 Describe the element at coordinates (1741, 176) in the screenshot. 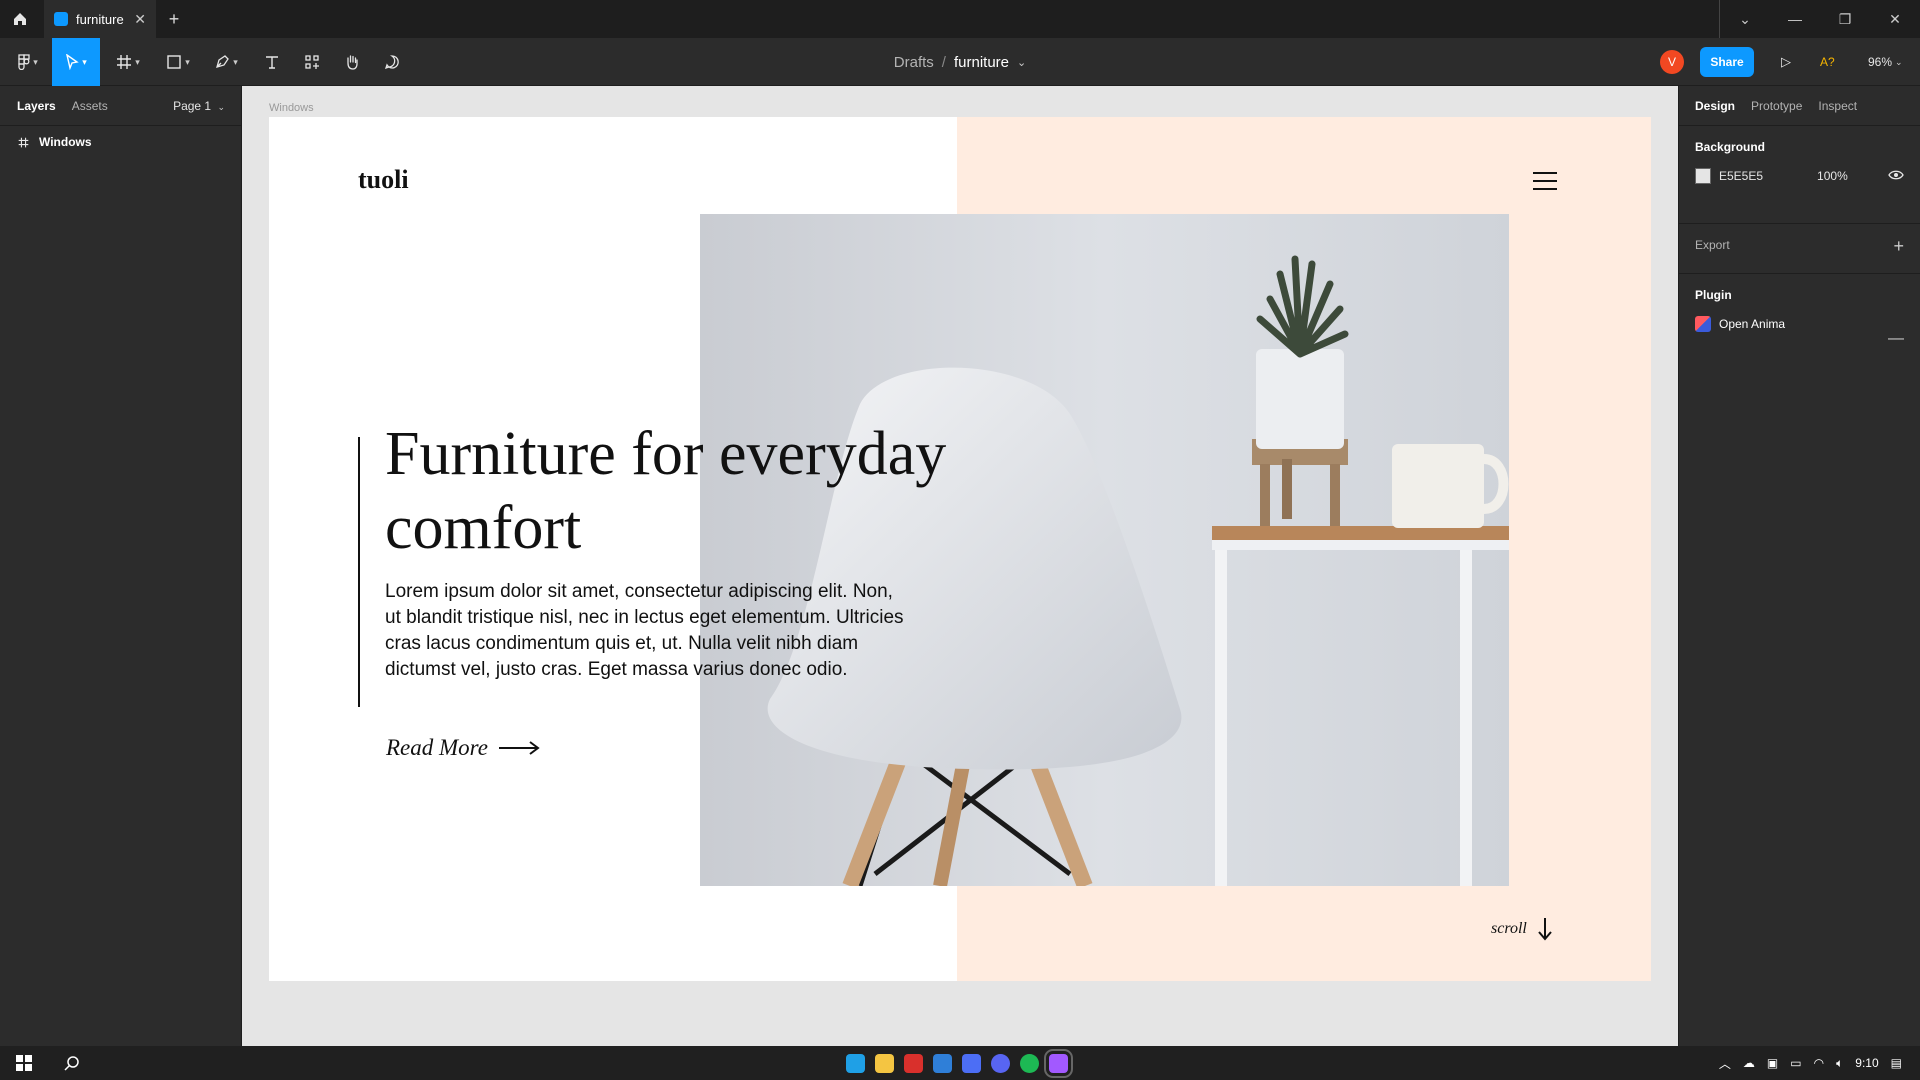

I see `background-hex-input: E5E5E5` at that location.